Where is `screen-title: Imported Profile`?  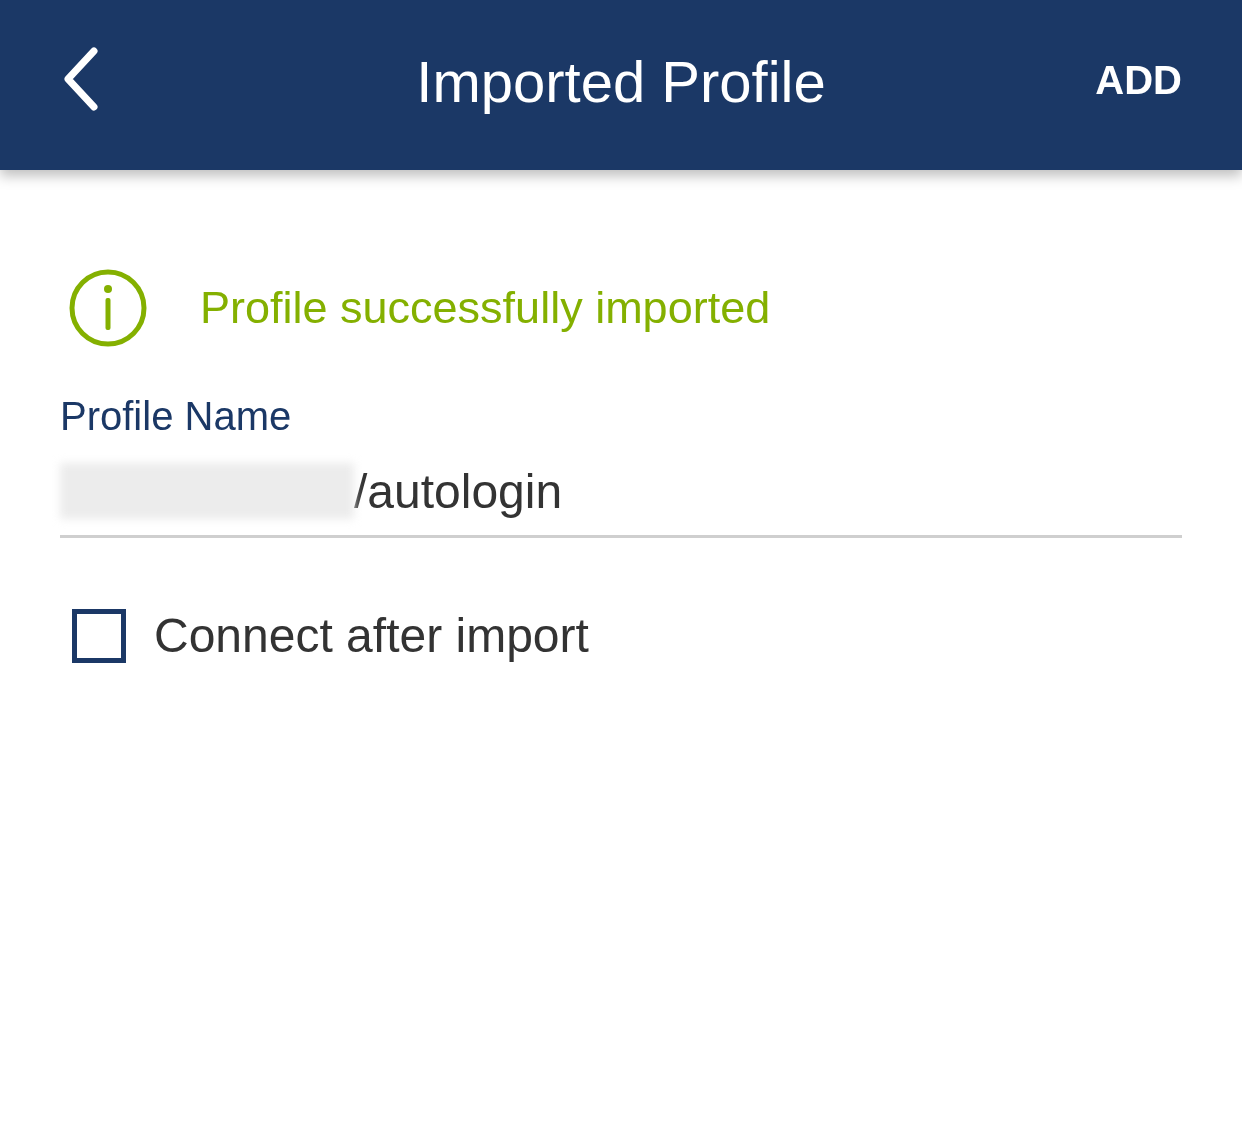 screen-title: Imported Profile is located at coordinates (621, 81).